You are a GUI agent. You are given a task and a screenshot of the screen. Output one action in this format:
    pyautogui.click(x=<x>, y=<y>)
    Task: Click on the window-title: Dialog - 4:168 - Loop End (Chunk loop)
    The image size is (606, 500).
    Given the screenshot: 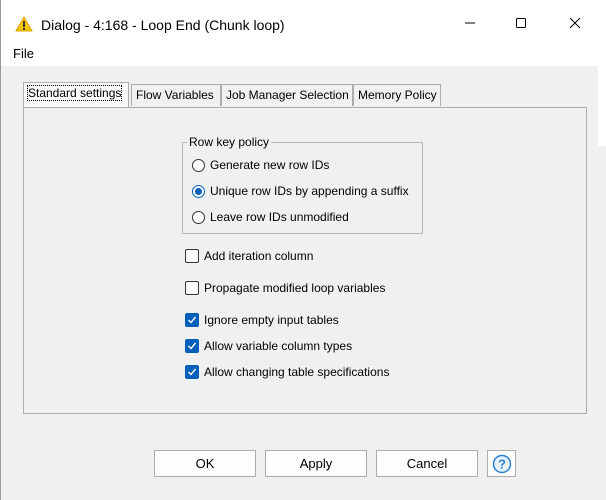 What is the action you would take?
    pyautogui.click(x=163, y=25)
    